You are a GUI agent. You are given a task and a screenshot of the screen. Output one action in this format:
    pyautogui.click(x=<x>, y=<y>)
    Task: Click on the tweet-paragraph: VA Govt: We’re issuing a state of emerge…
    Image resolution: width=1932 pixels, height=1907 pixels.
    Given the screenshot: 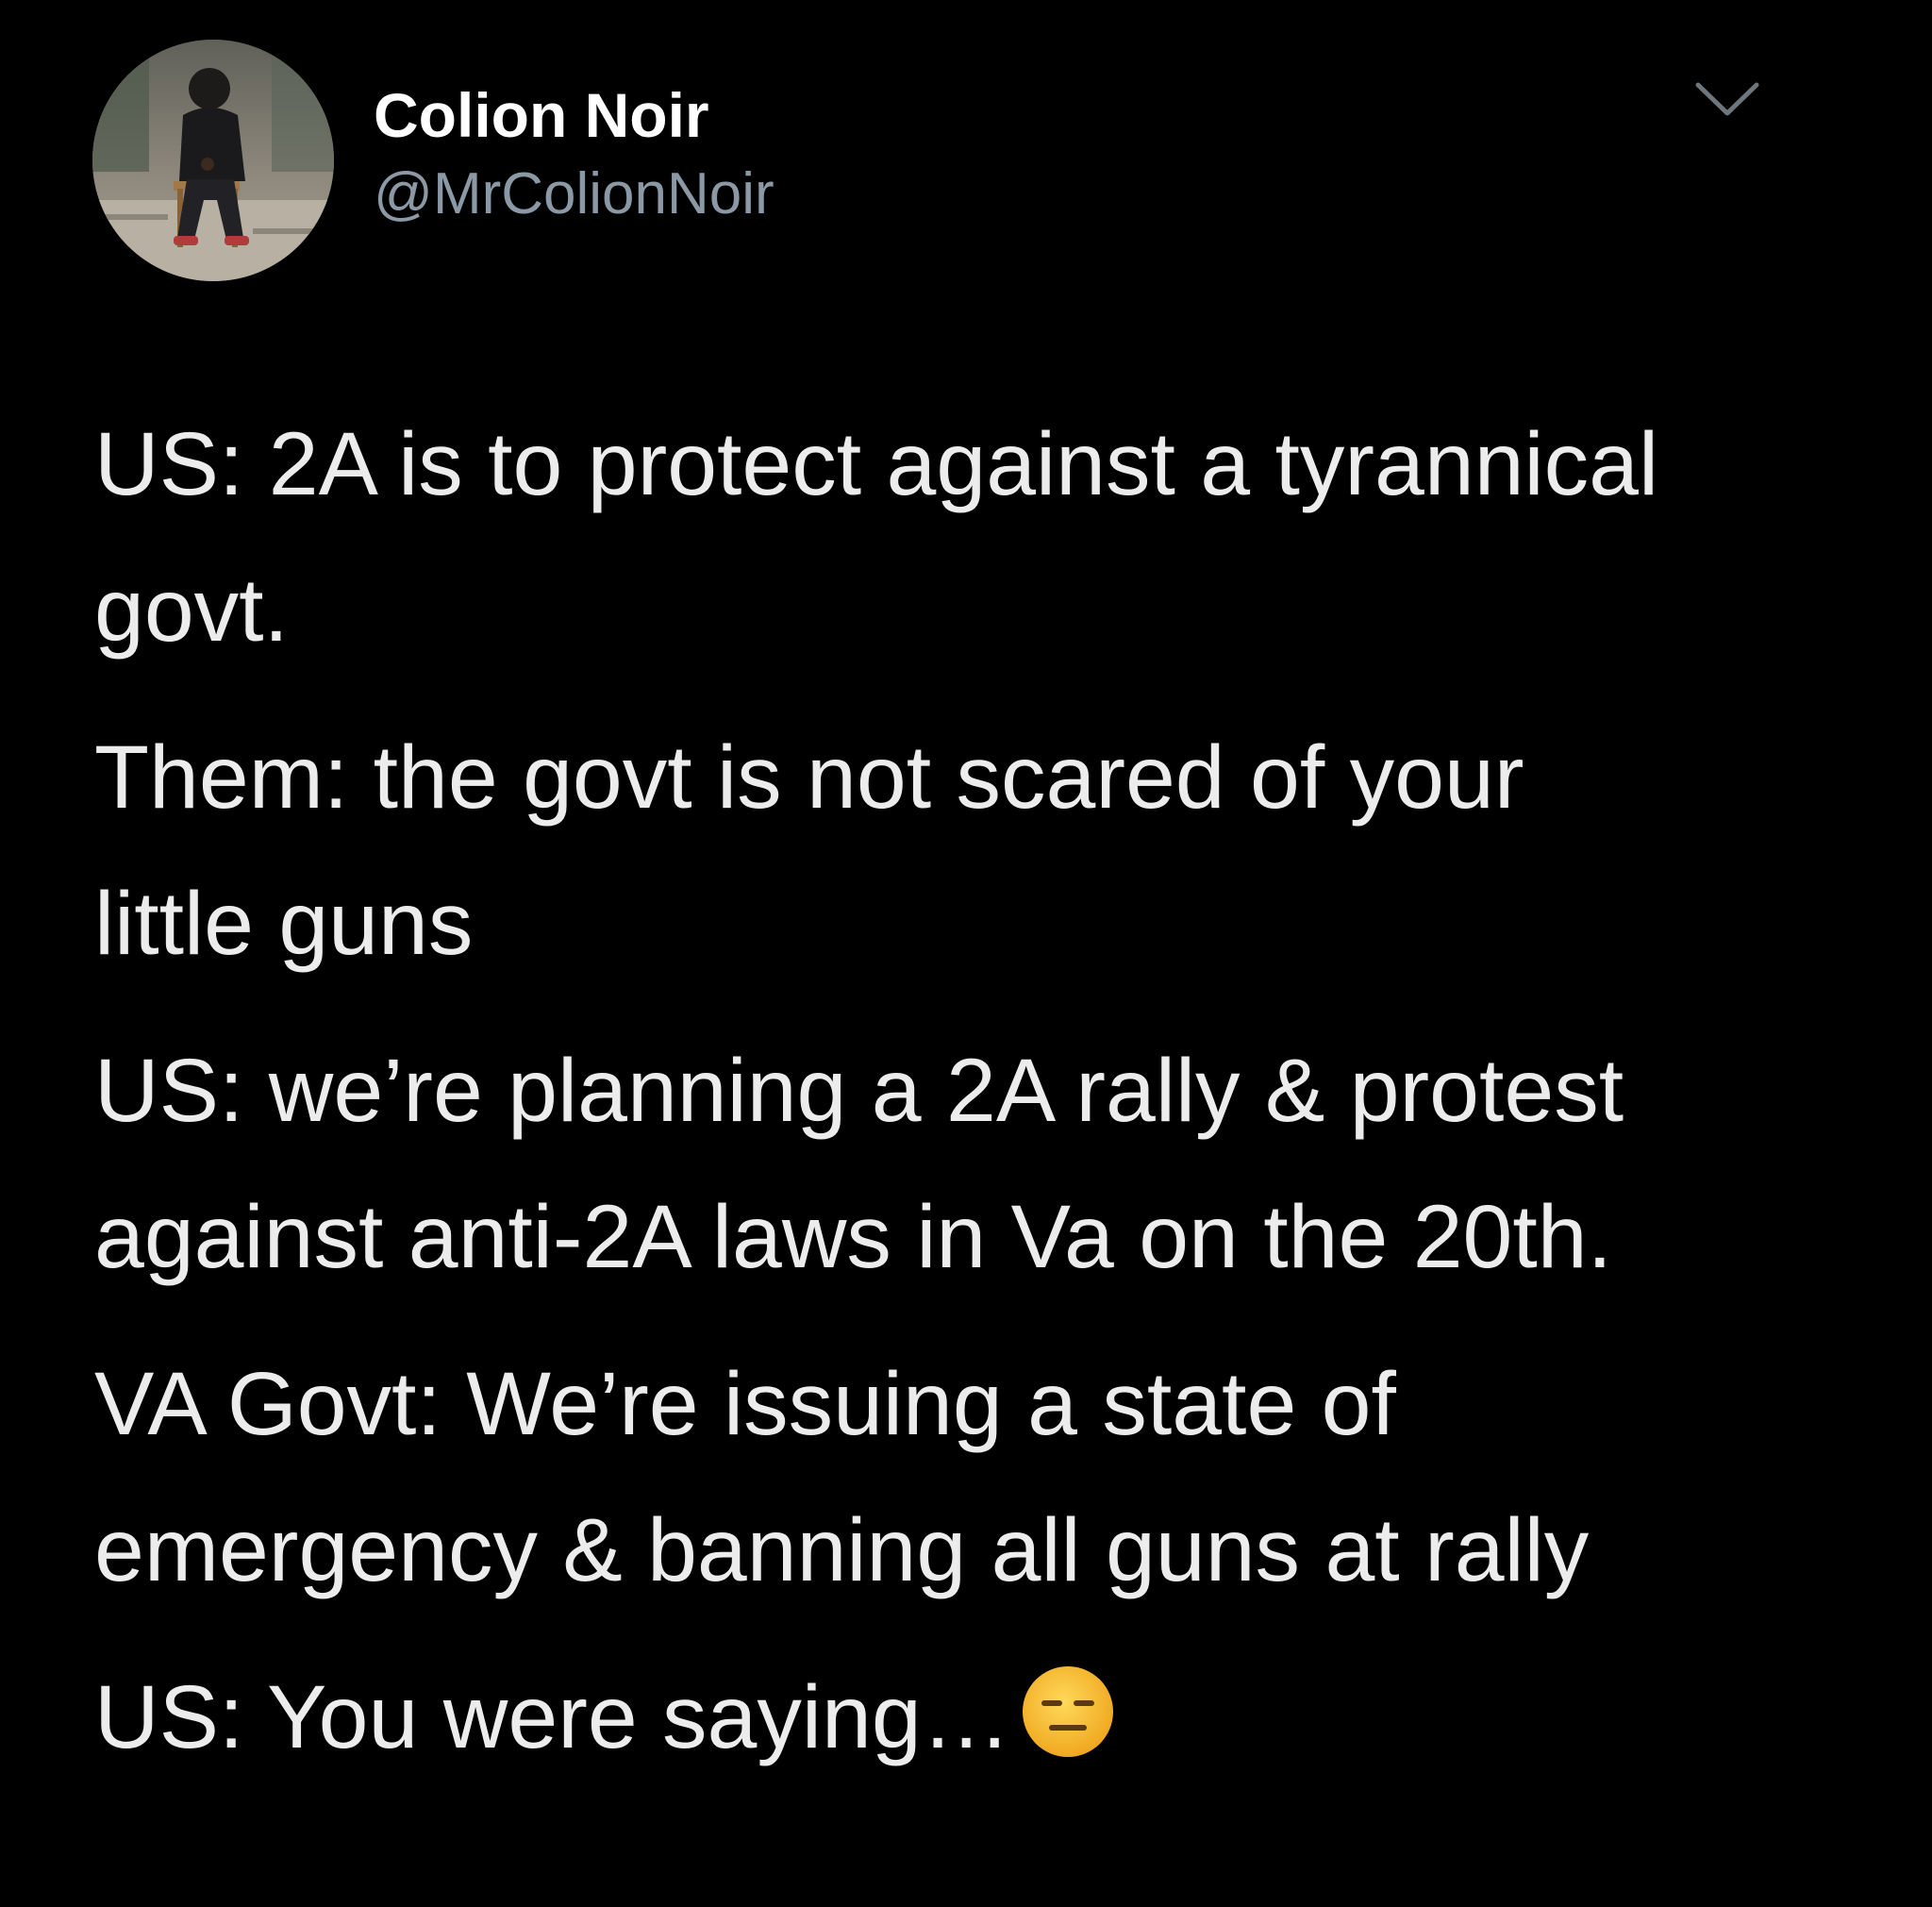 What is the action you would take?
    pyautogui.click(x=971, y=1477)
    